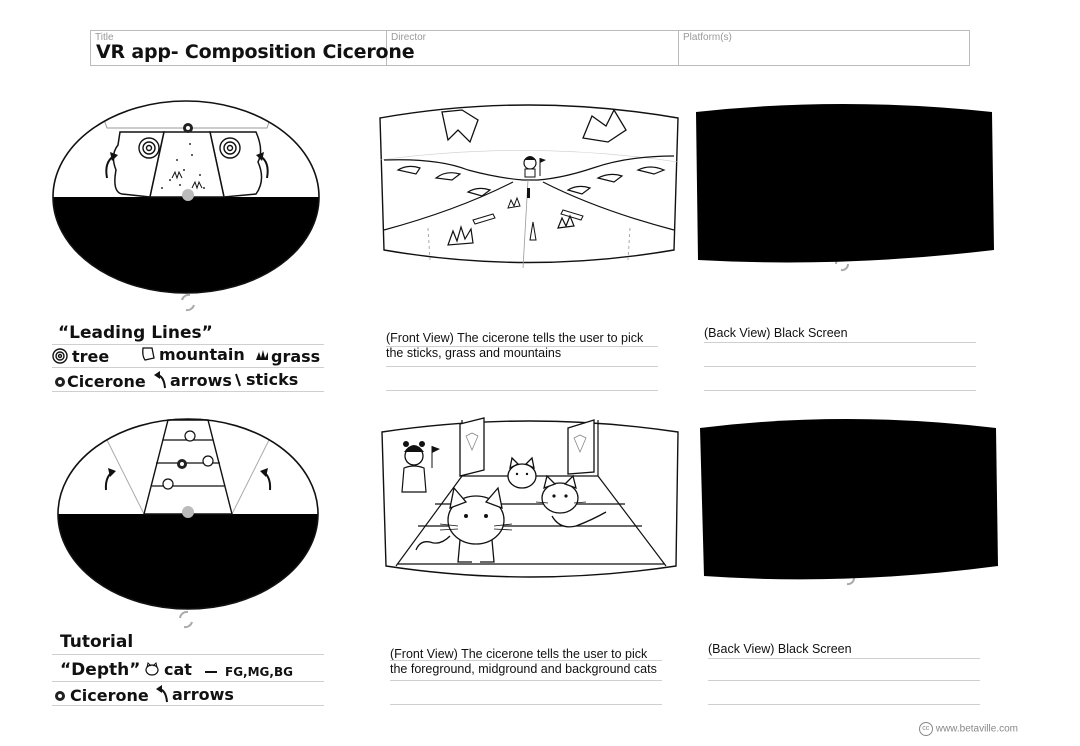 The width and height of the screenshot is (1080, 746). I want to click on legend-grass: grass, so click(296, 356).